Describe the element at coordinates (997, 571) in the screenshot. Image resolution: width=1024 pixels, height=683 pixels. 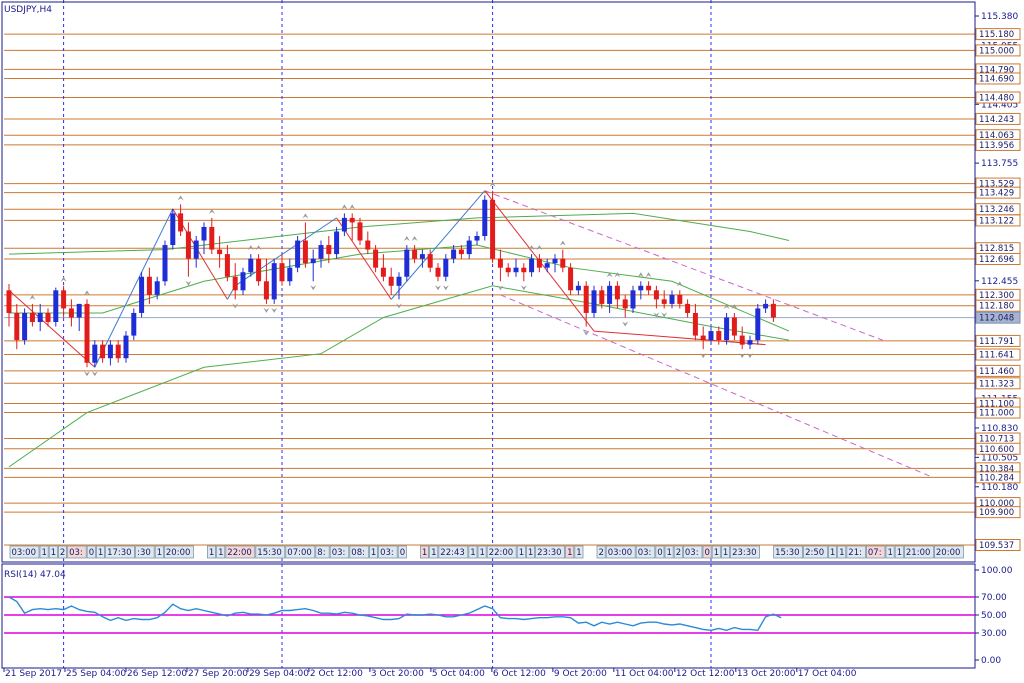
I see `rsi-tick-label: 100.00` at that location.